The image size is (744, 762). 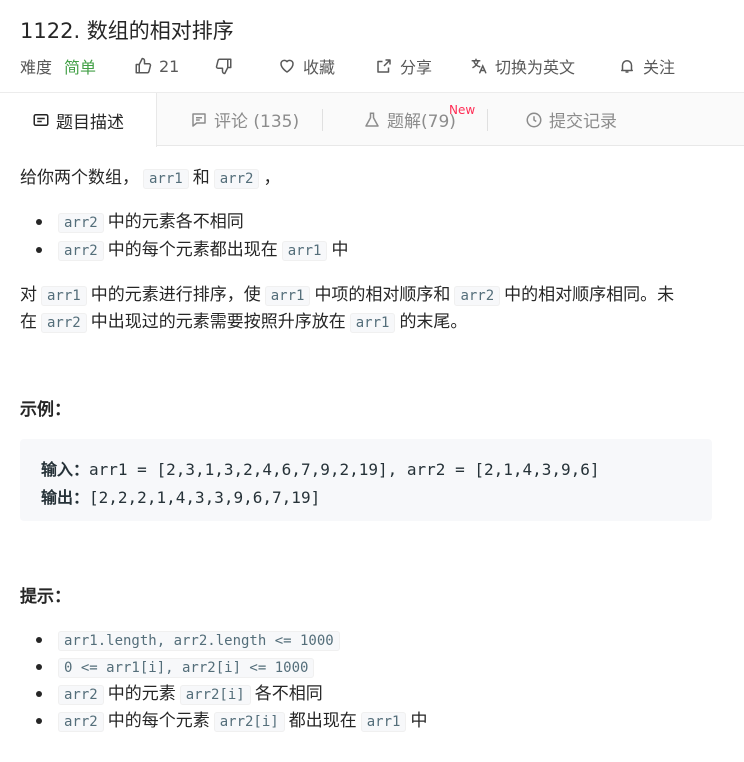 I want to click on follow-button: 关注, so click(x=646, y=66).